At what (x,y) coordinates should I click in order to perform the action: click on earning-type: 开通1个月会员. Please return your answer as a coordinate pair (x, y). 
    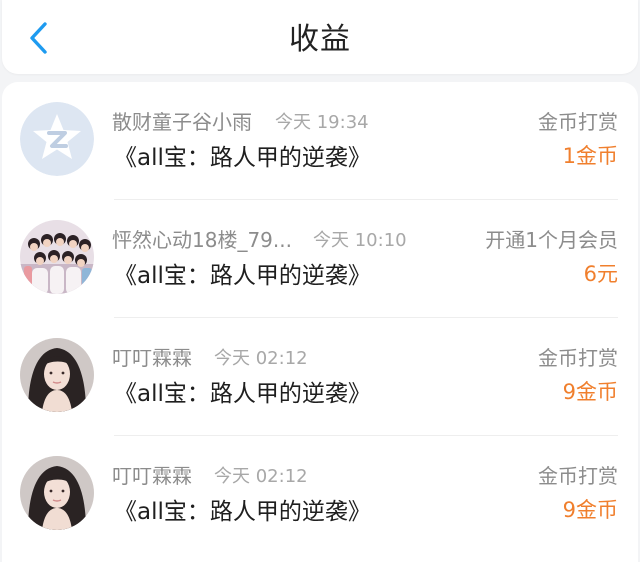
    Looking at the image, I should click on (551, 240).